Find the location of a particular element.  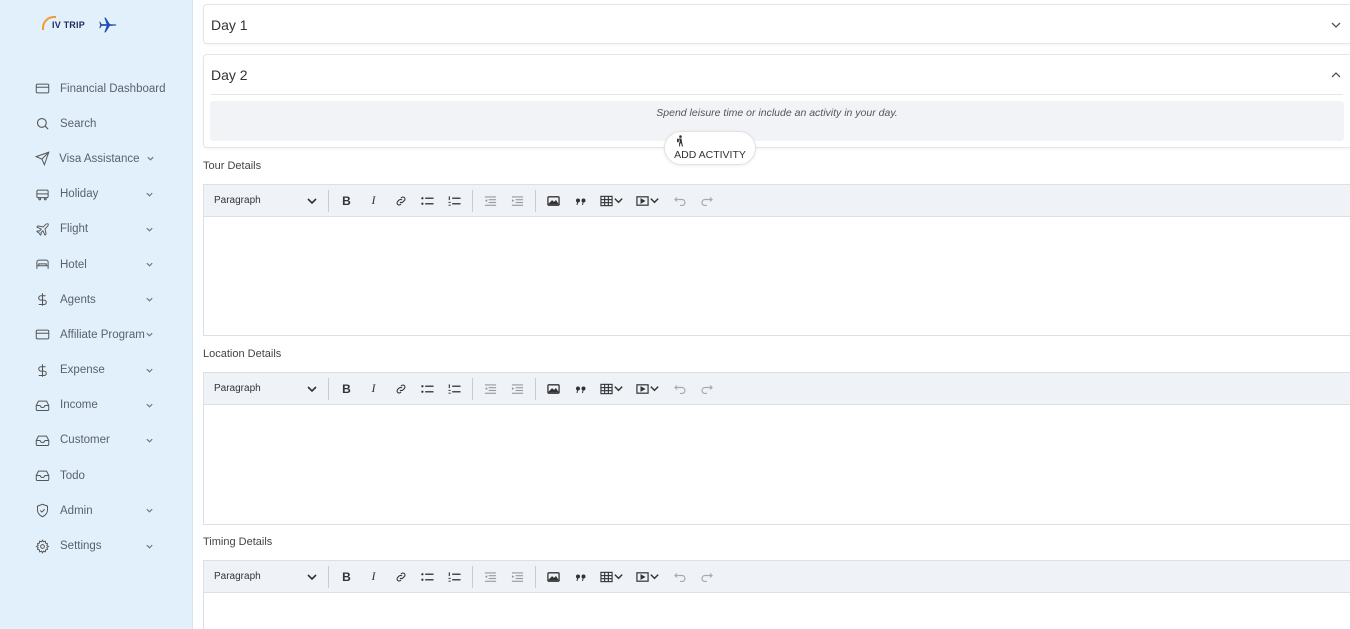

timing-details-editor: Paragraph B I is located at coordinates (776, 594).